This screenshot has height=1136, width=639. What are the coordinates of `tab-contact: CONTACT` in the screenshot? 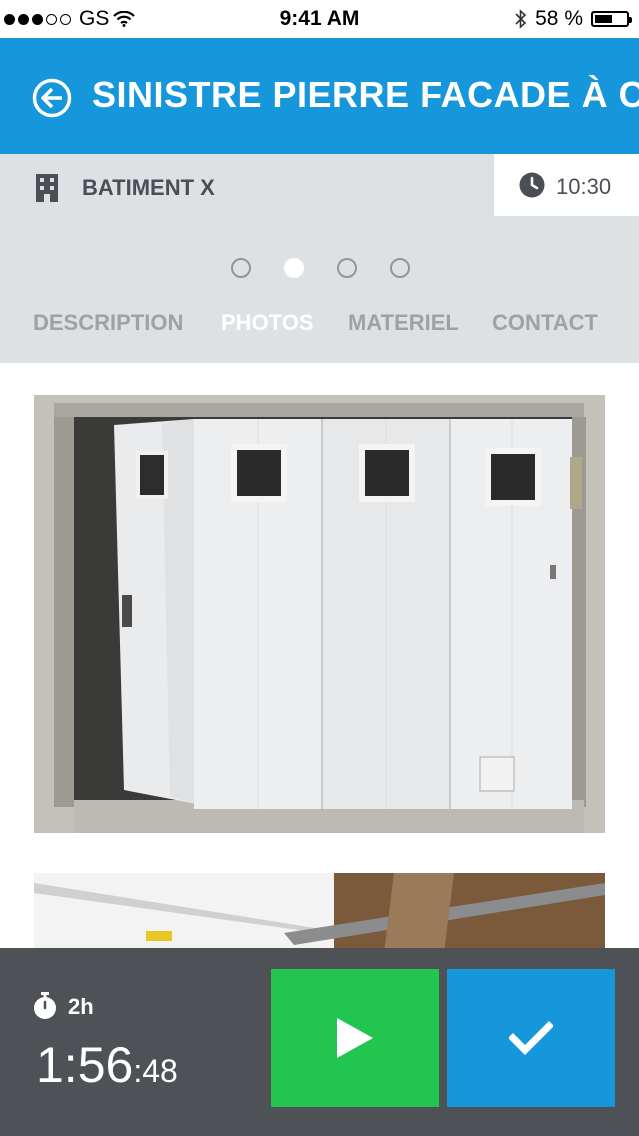 It's located at (545, 323).